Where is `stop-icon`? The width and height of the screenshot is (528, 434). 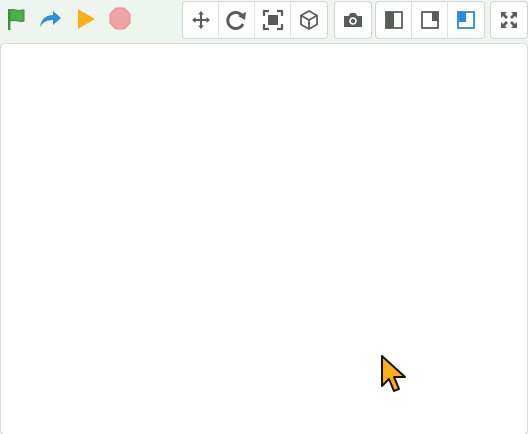
stop-icon is located at coordinates (120, 18).